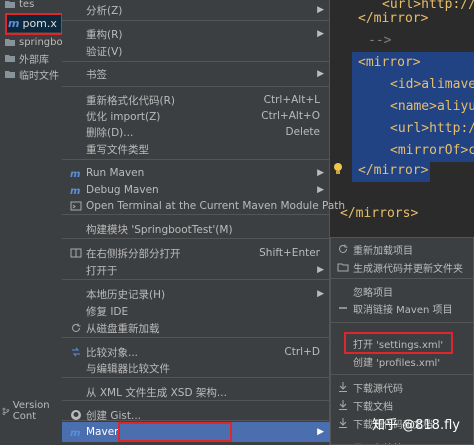  I want to click on submenu-item: 显示有效的 POM, so click(402, 441).